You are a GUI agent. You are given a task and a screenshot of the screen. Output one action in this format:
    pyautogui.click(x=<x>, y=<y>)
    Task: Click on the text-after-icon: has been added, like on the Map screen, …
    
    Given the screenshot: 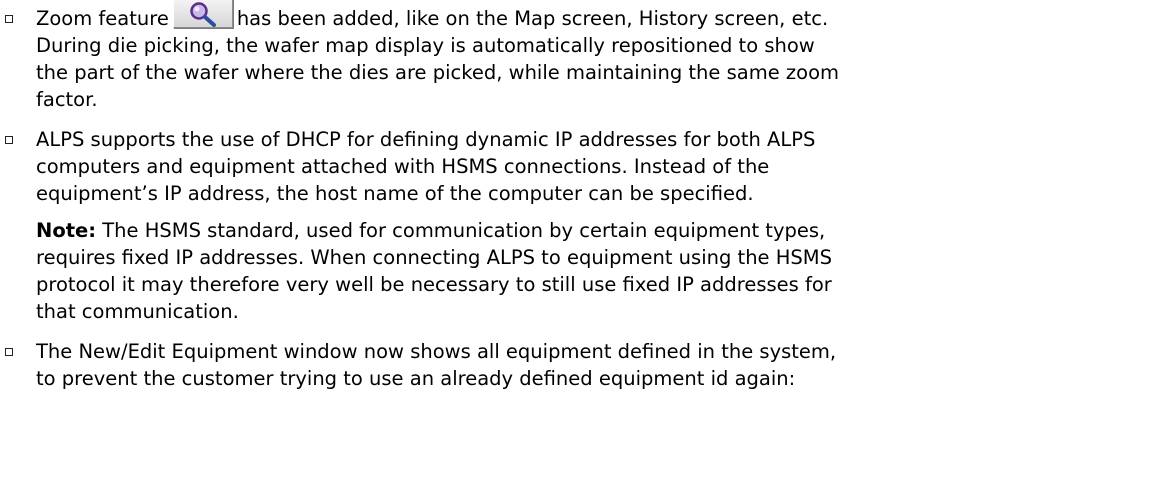 What is the action you would take?
    pyautogui.click(x=532, y=18)
    